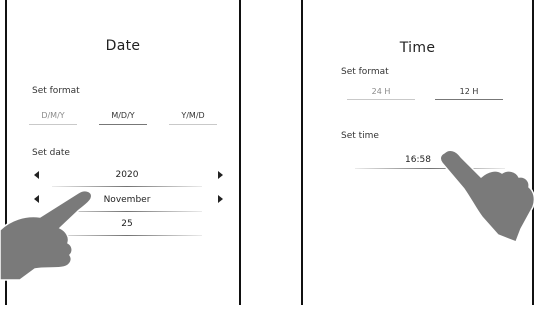 This screenshot has width=537, height=311. I want to click on time-title: Time, so click(417, 48).